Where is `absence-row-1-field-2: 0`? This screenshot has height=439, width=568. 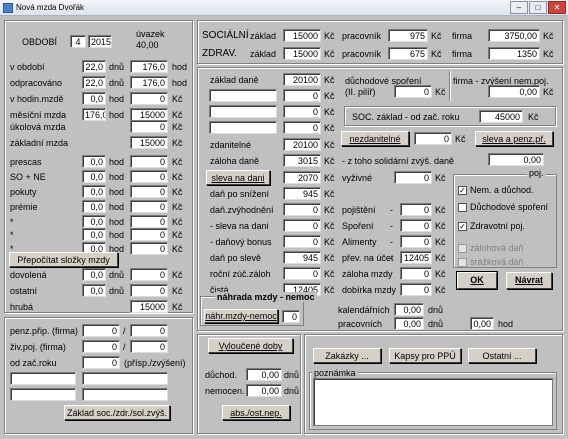
absence-row-1-field-2: 0 is located at coordinates (149, 290).